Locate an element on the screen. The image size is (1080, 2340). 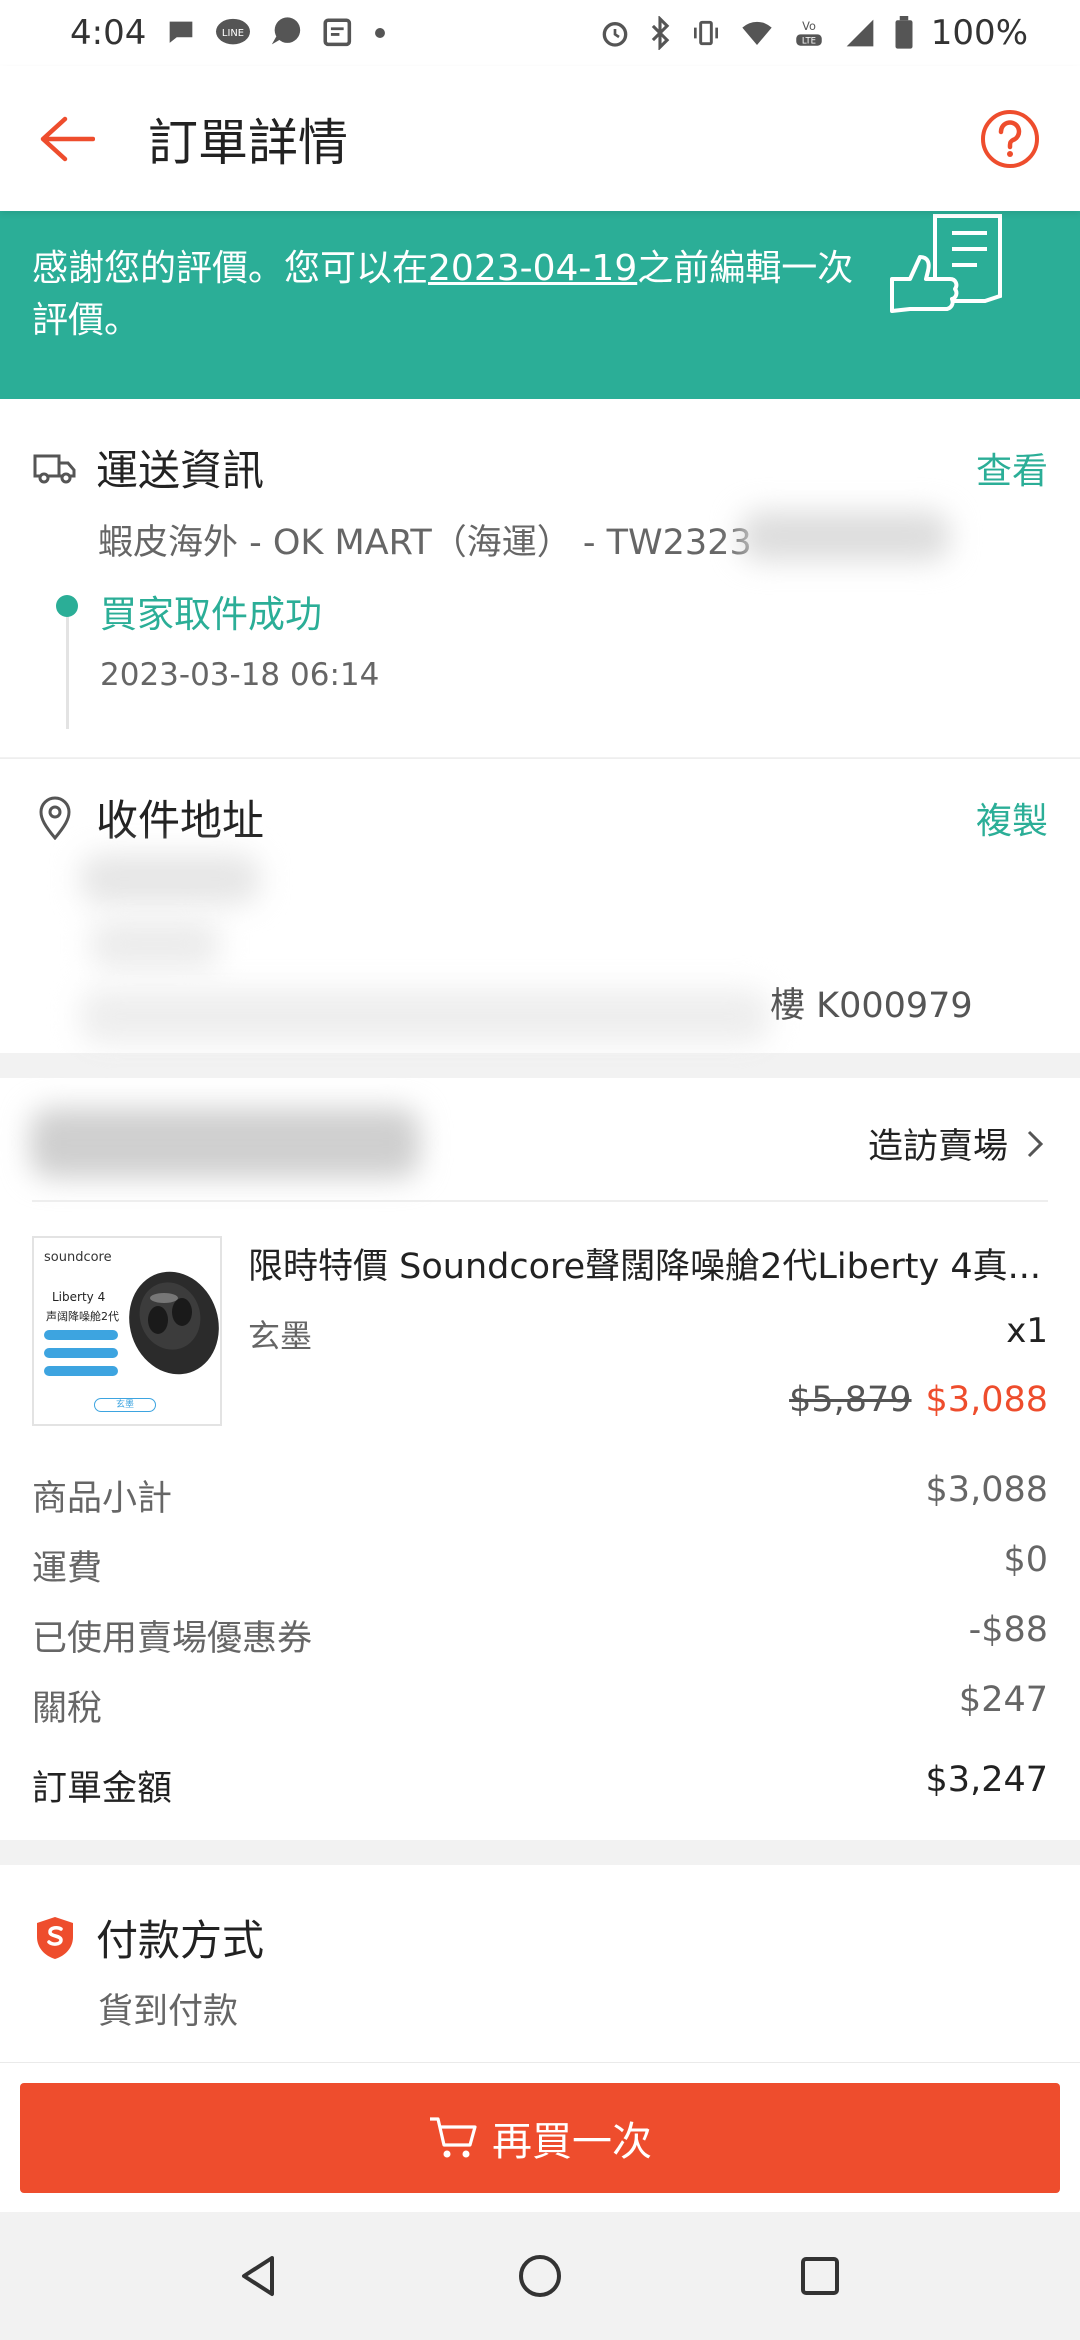
summary-row-subtotal: 商品小計 $3,088 is located at coordinates (540, 1505).